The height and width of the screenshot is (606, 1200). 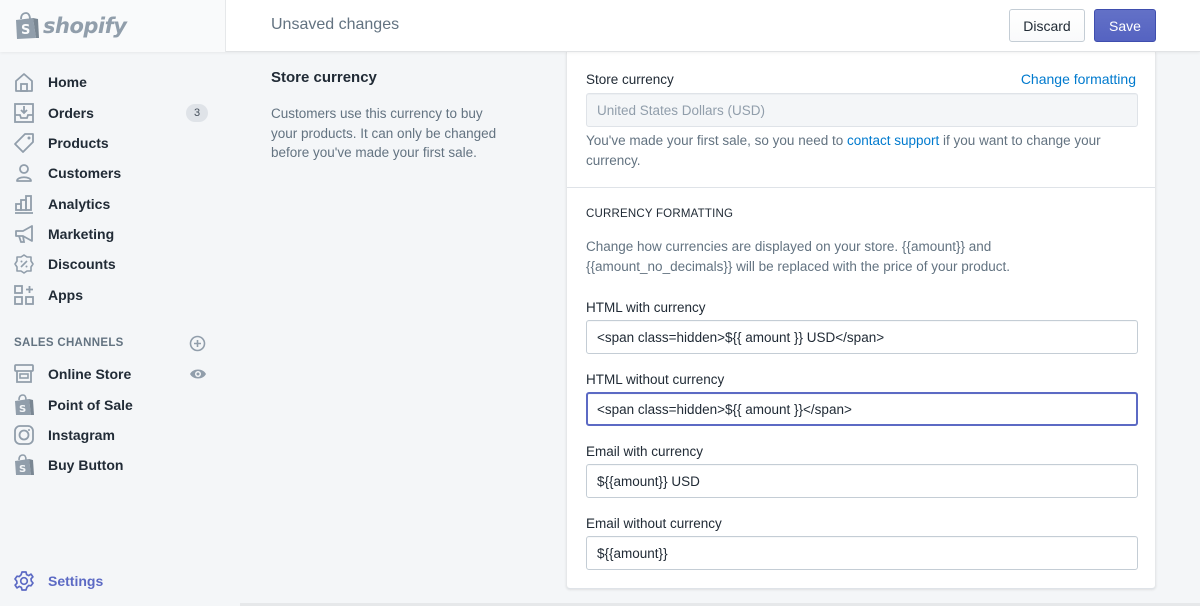 I want to click on storefront-icon, so click(x=24, y=373).